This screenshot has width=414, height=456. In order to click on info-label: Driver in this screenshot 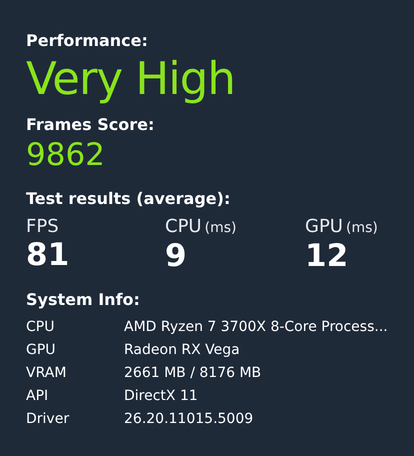, I will do `click(48, 419)`.